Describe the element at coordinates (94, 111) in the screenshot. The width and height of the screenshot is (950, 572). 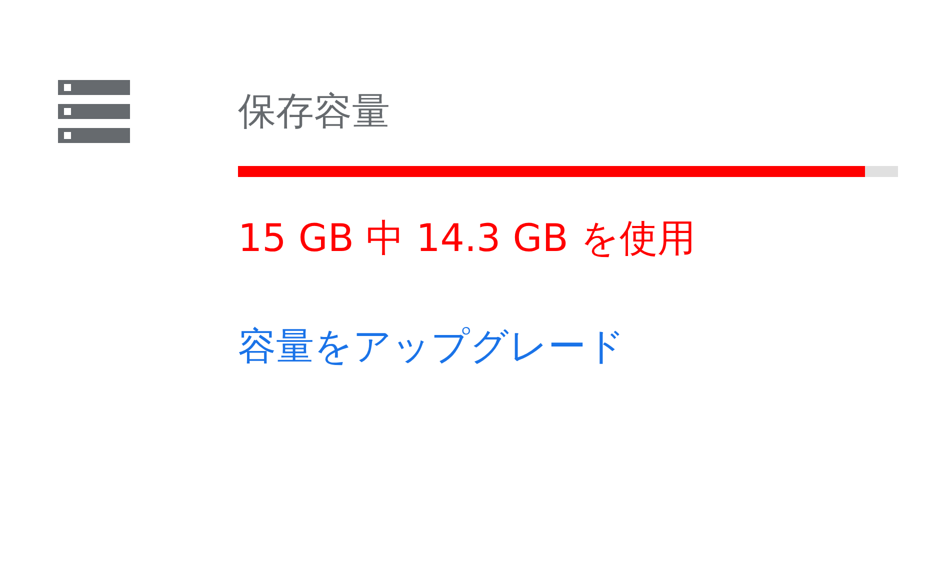
I see `storage-icon` at that location.